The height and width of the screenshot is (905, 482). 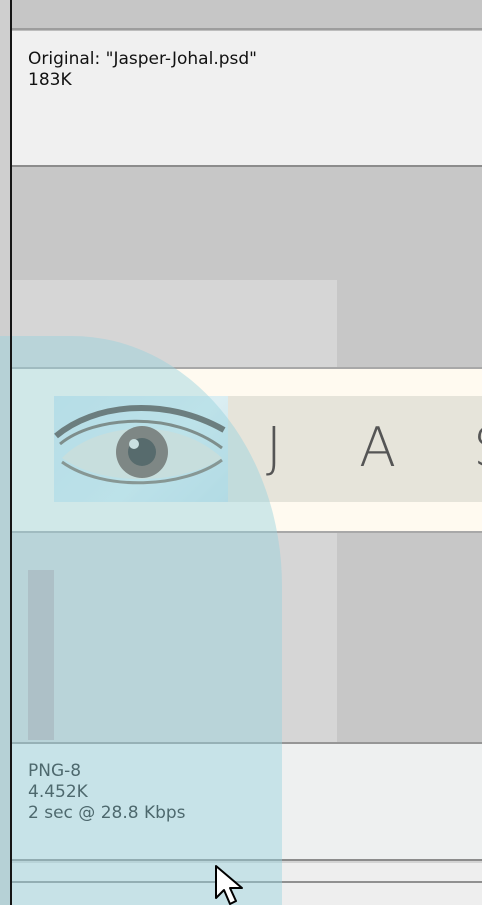 I want to click on ghost-bar-shape, so click(x=41, y=655).